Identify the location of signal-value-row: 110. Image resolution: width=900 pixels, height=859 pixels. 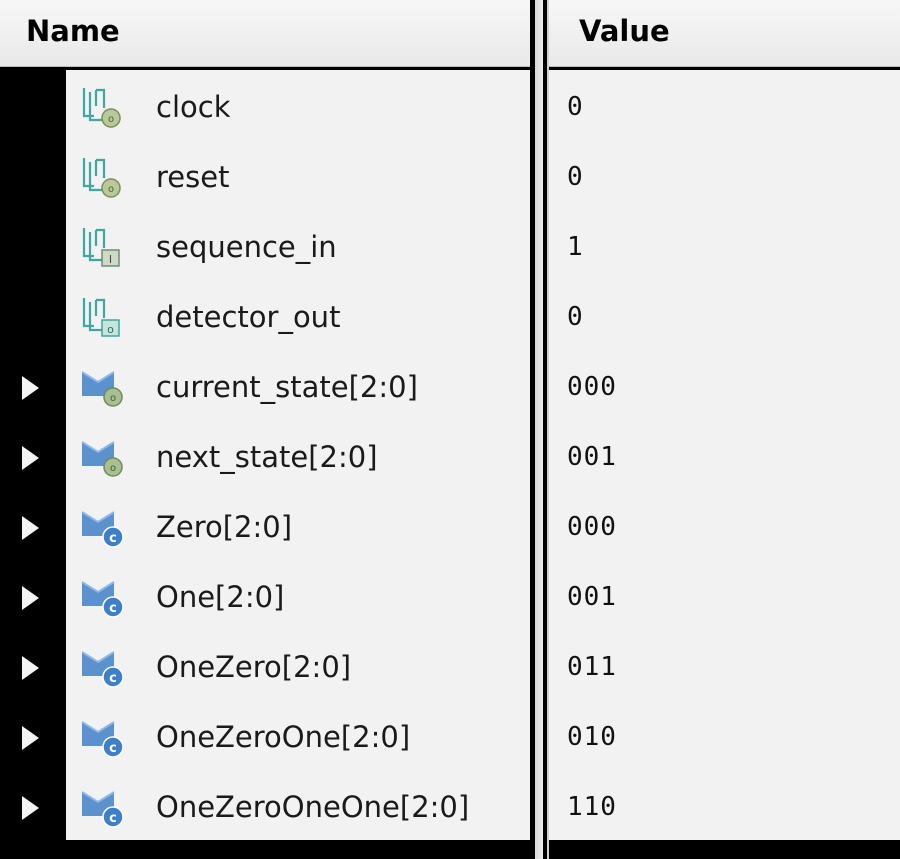
(724, 807).